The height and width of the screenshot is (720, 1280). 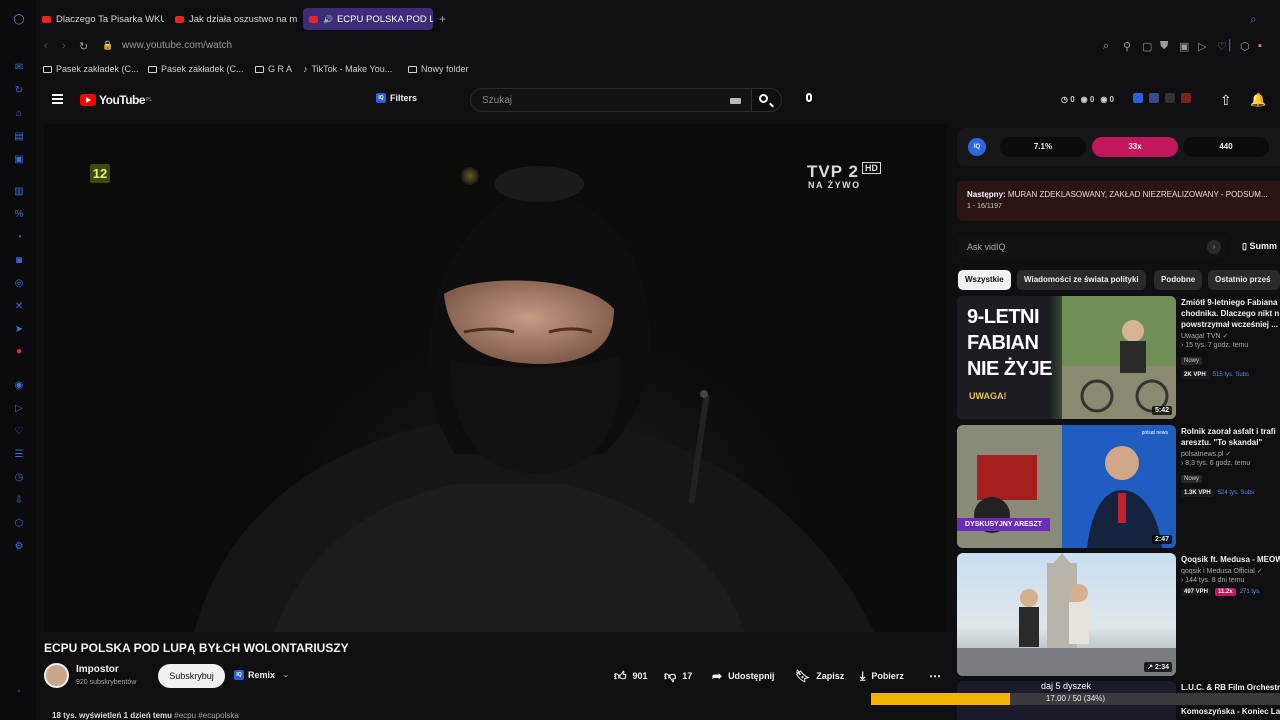 I want to click on related-thumbnail: DYSKUSYJNY ARESZT polsat news 2:47, so click(x=1066, y=486).